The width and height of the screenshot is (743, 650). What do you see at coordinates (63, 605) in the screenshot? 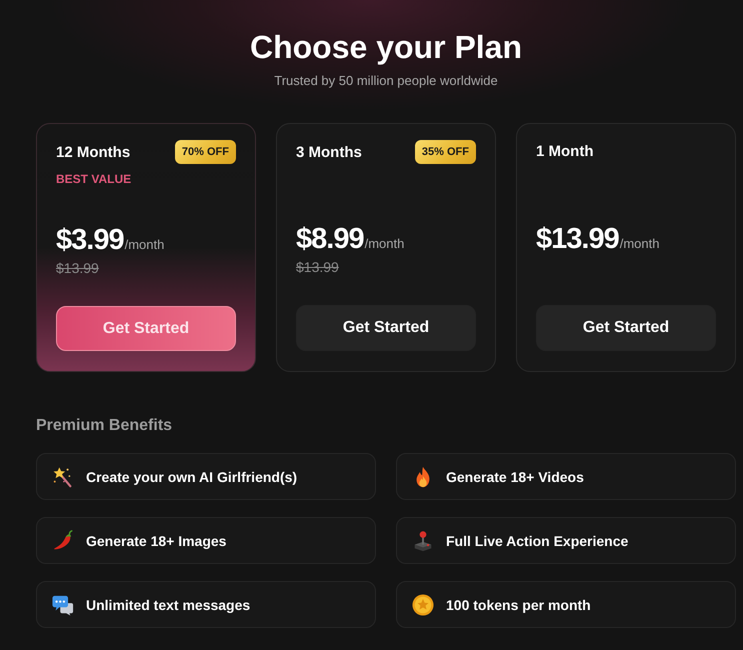
I see `speech-bubbles-icon` at bounding box center [63, 605].